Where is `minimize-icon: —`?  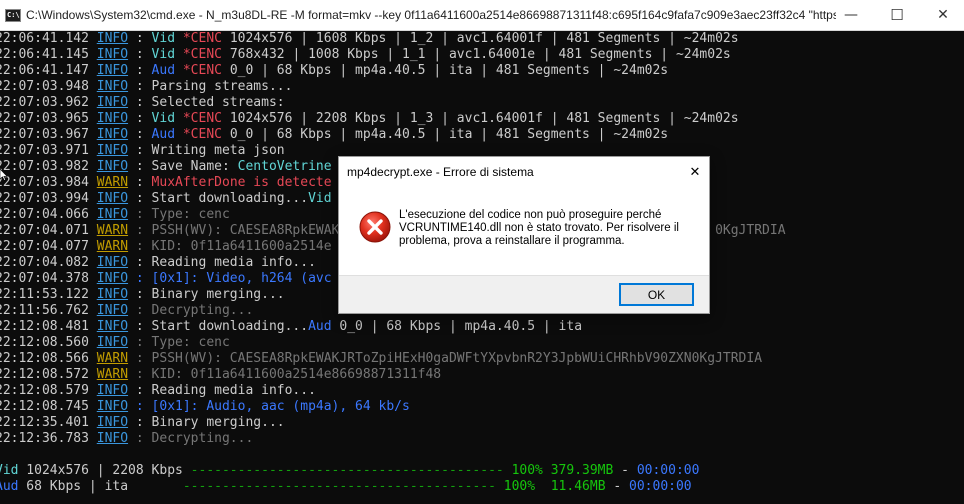 minimize-icon: — is located at coordinates (851, 15).